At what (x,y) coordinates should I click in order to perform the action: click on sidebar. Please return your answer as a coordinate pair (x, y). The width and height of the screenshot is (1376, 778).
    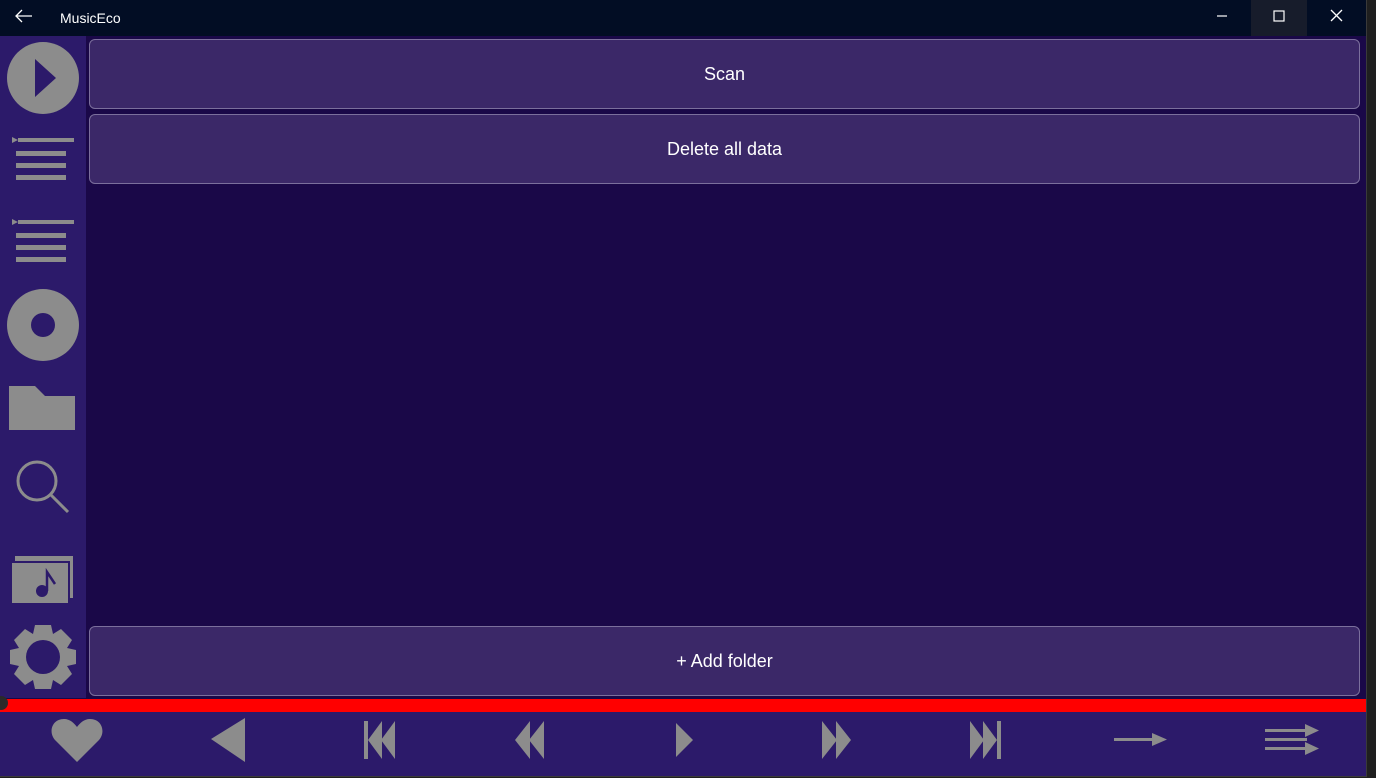
    Looking at the image, I should click on (43, 367).